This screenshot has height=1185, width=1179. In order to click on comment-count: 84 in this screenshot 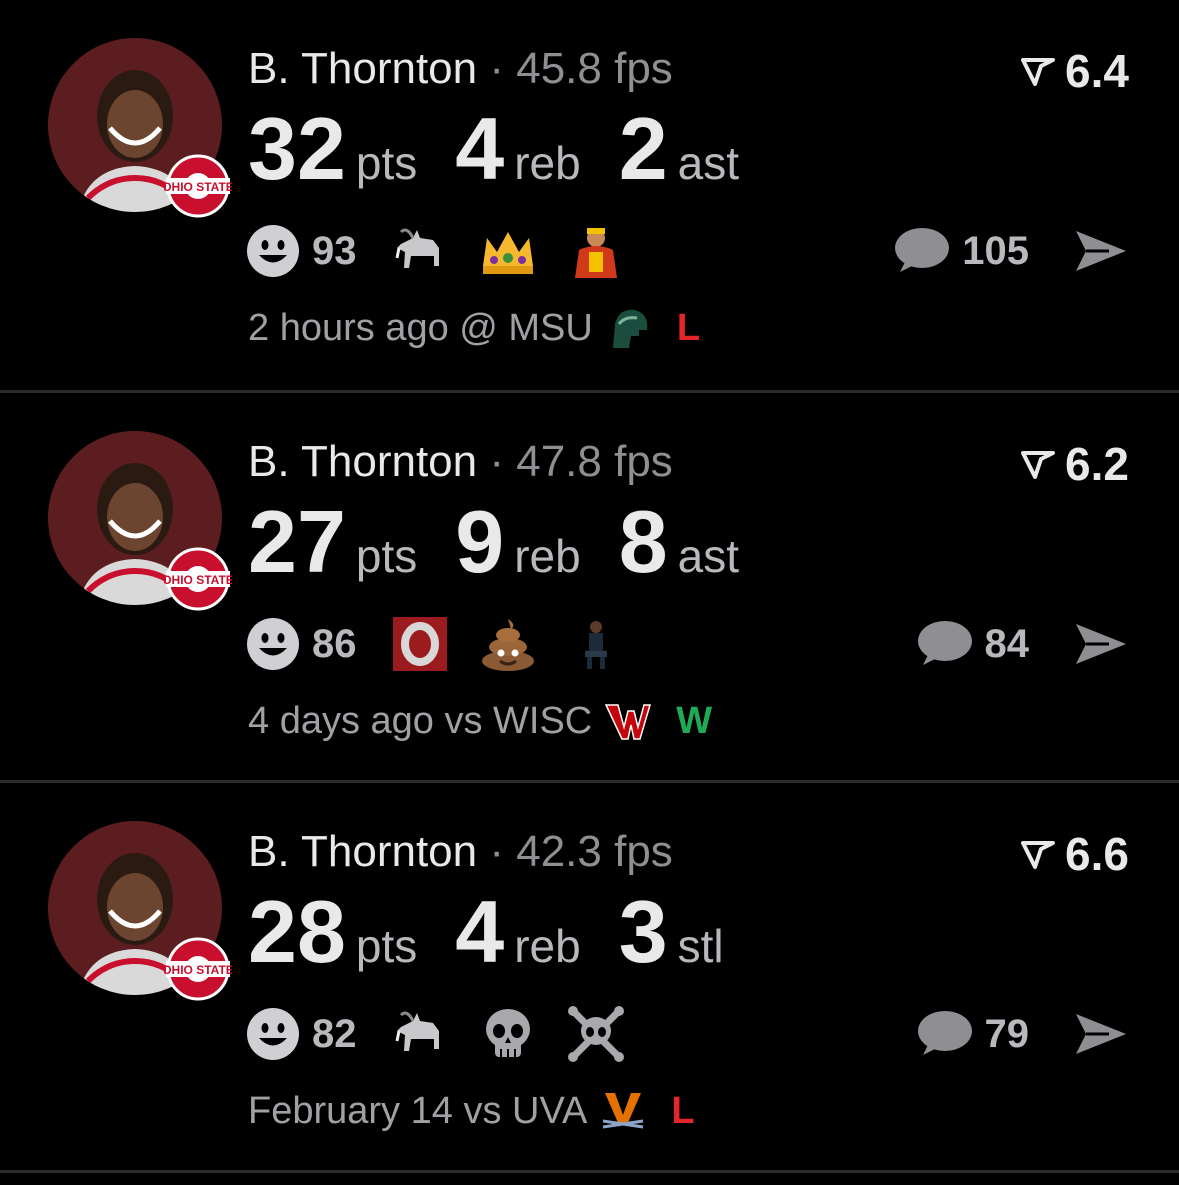, I will do `click(1007, 644)`.